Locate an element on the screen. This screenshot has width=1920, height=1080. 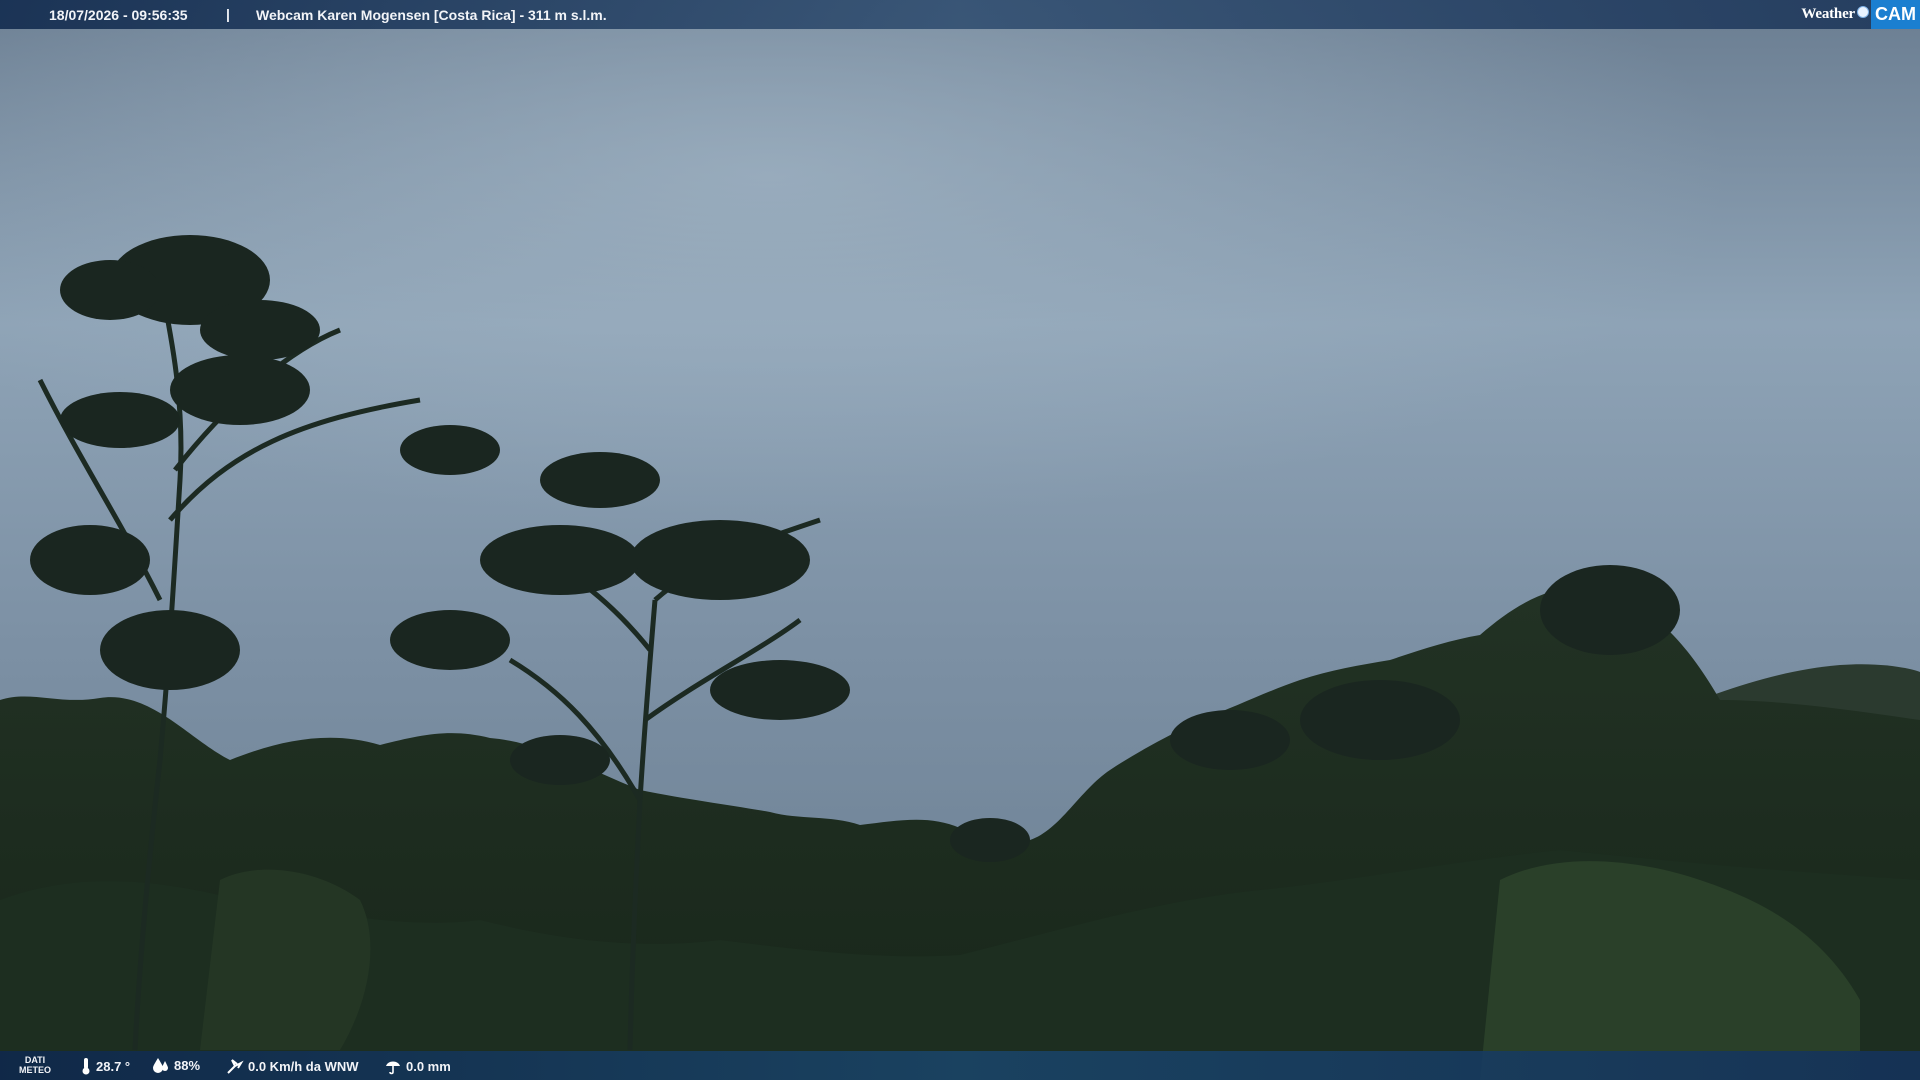
meteo-label: DATI METEO is located at coordinates (34, 1065).